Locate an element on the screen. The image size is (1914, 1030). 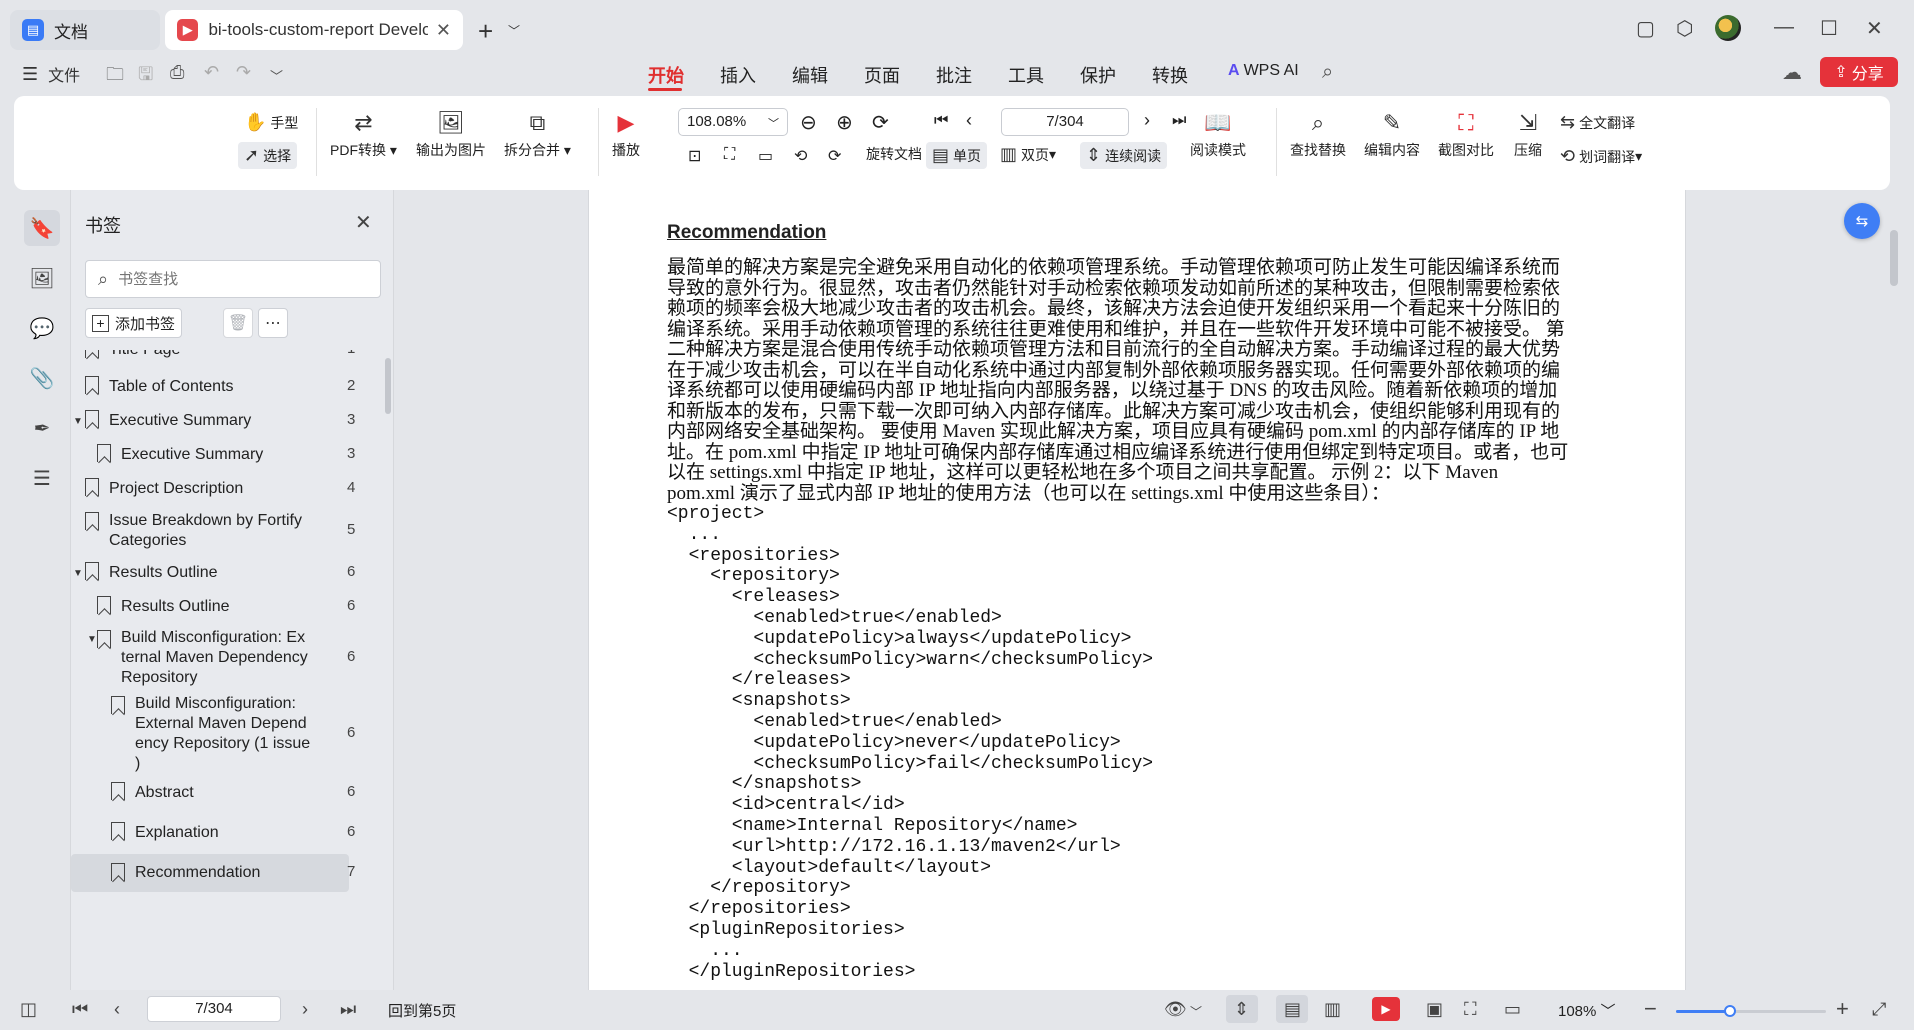
zoom-out-icon: − is located at coordinates (1650, 1009).